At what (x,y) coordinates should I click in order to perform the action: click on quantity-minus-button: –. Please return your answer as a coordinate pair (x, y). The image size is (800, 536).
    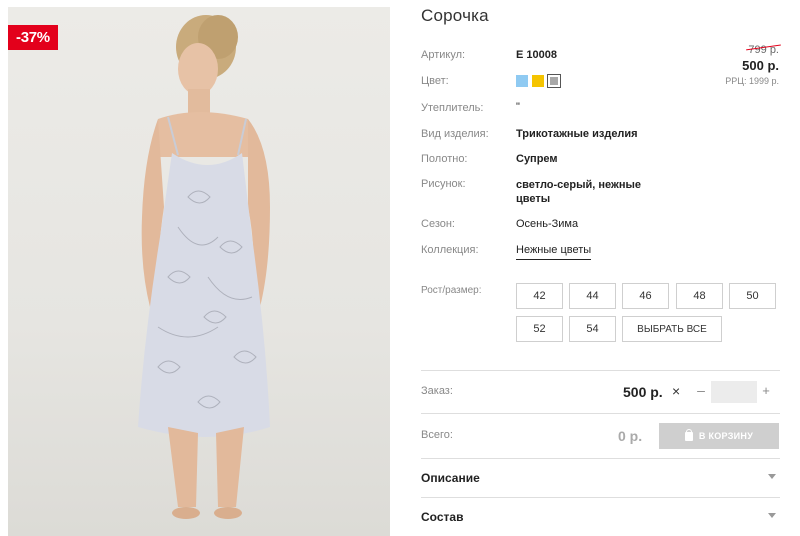
    Looking at the image, I should click on (701, 390).